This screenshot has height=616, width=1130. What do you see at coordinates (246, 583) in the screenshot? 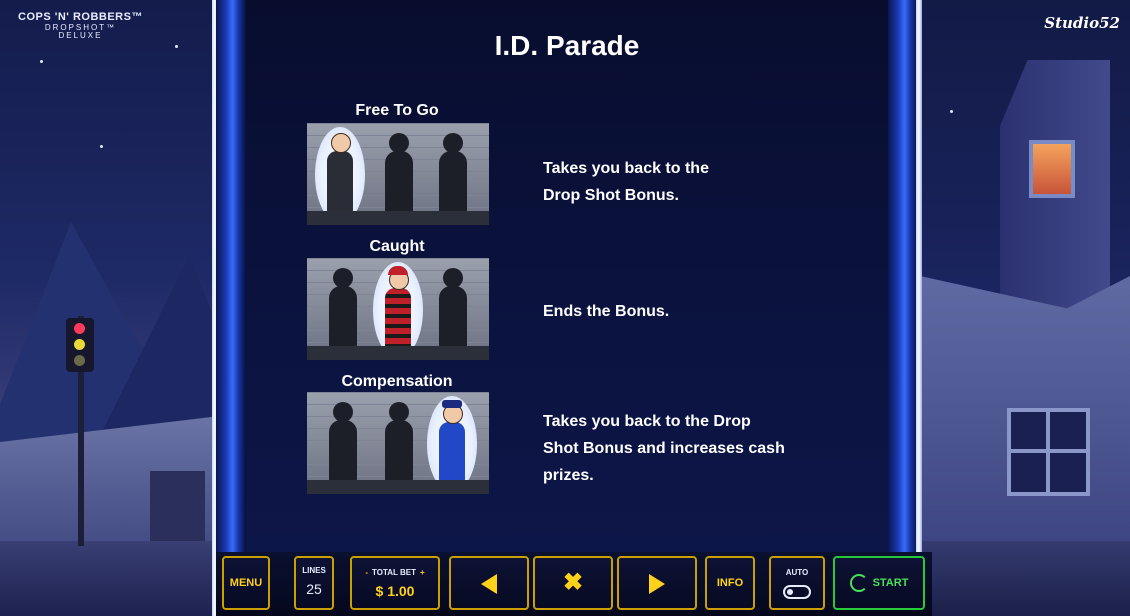
I see `menu-button: MENU` at bounding box center [246, 583].